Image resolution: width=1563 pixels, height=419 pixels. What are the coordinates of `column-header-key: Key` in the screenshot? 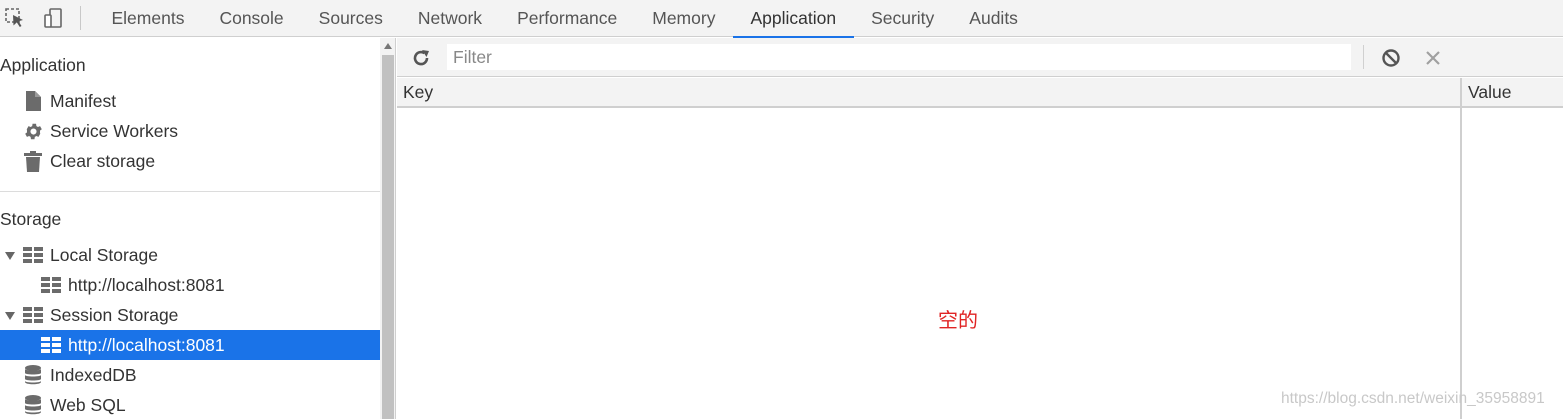 It's located at (415, 92).